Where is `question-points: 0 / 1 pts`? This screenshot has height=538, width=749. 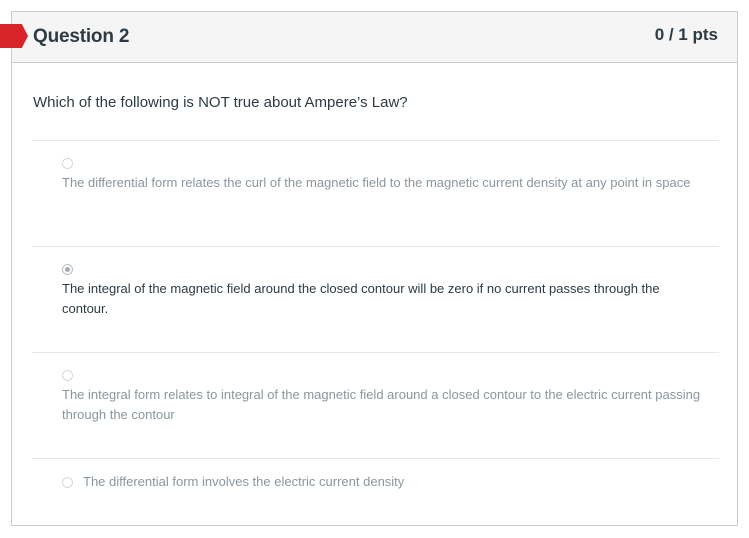
question-points: 0 / 1 pts is located at coordinates (686, 34).